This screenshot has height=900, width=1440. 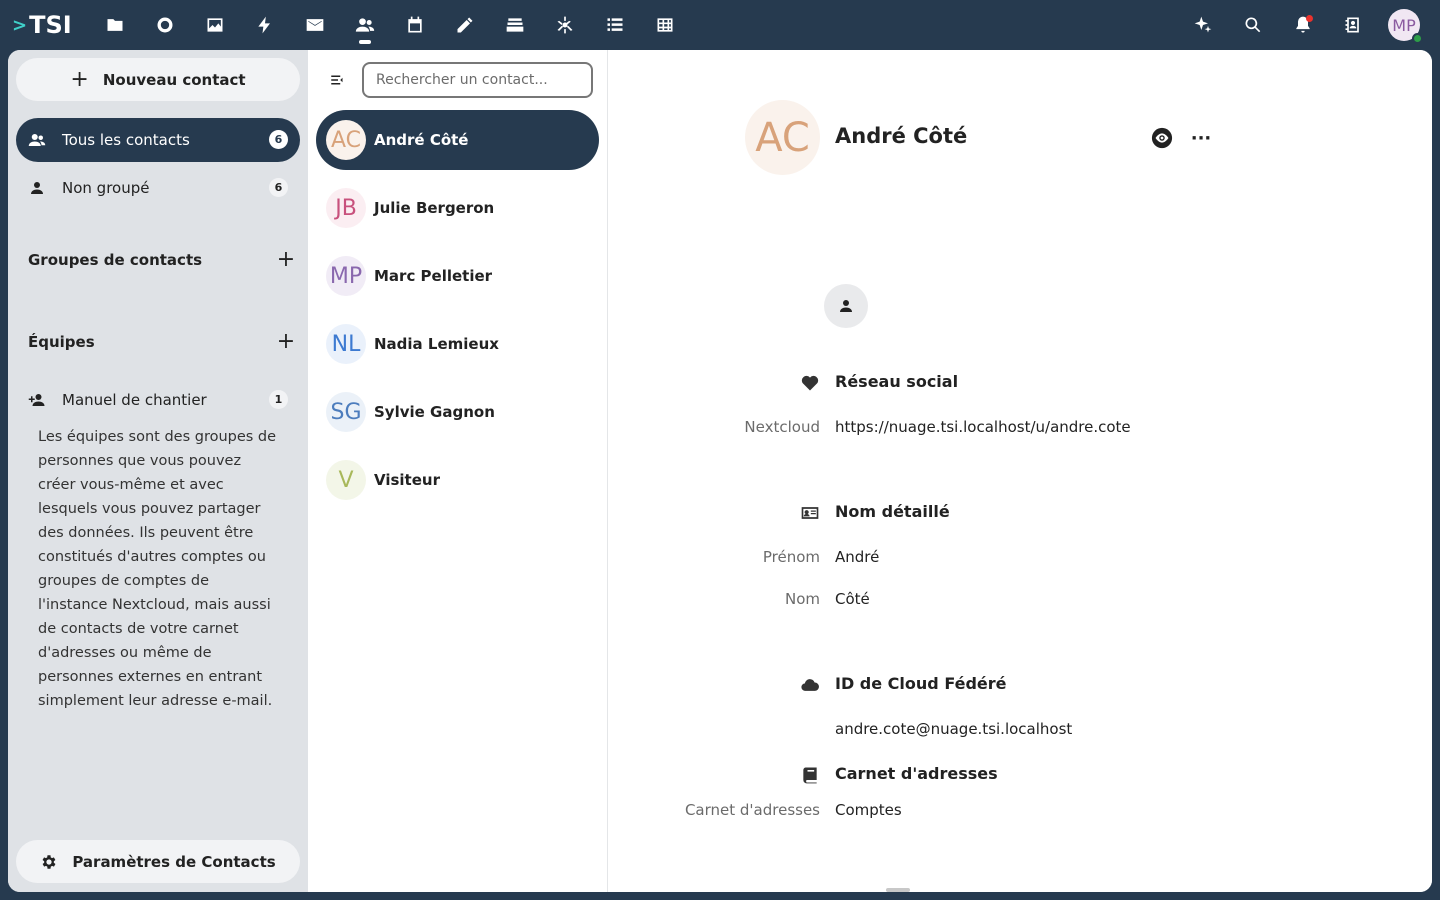 What do you see at coordinates (868, 810) in the screenshot?
I see `property-value: Comptes` at bounding box center [868, 810].